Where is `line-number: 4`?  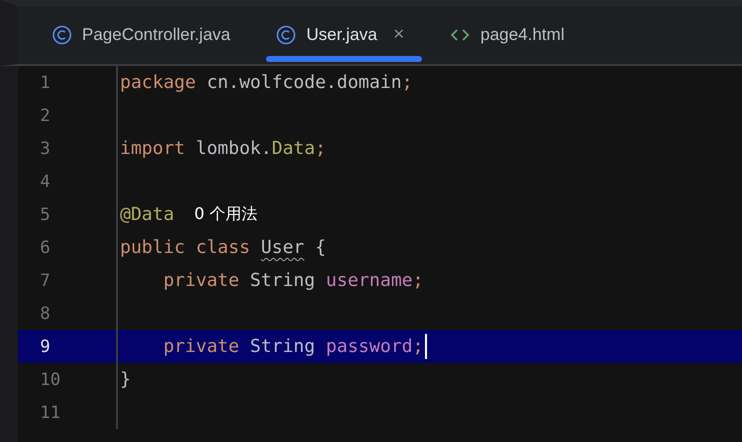 line-number: 4 is located at coordinates (45, 182).